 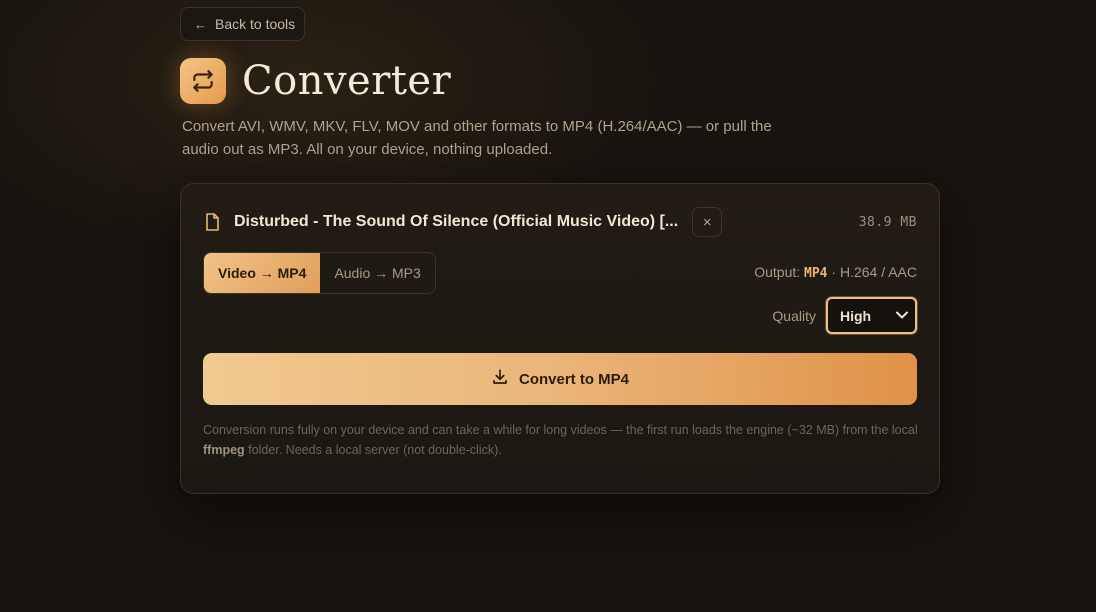 I want to click on download-icon, so click(x=500, y=379).